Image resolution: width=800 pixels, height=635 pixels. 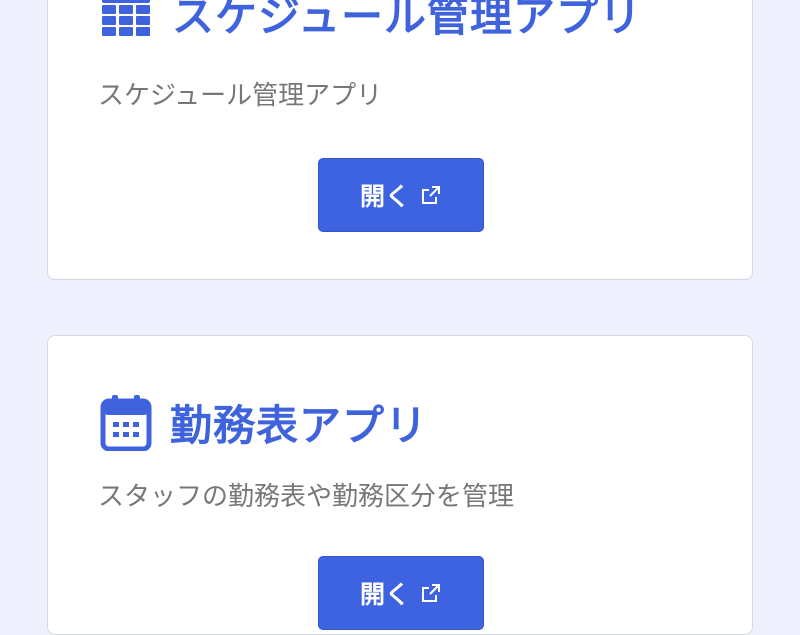 I want to click on card-title: 勤務表アプリ, so click(x=299, y=425).